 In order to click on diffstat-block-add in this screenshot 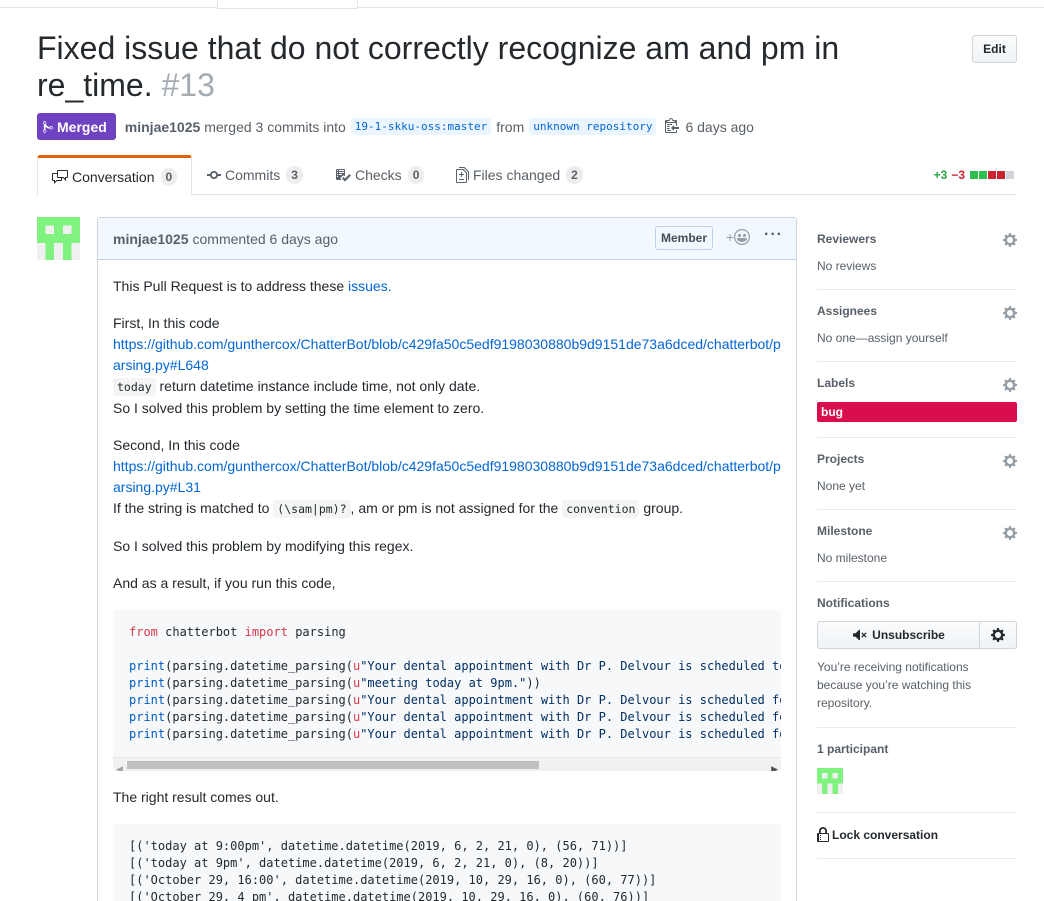, I will do `click(983, 175)`.